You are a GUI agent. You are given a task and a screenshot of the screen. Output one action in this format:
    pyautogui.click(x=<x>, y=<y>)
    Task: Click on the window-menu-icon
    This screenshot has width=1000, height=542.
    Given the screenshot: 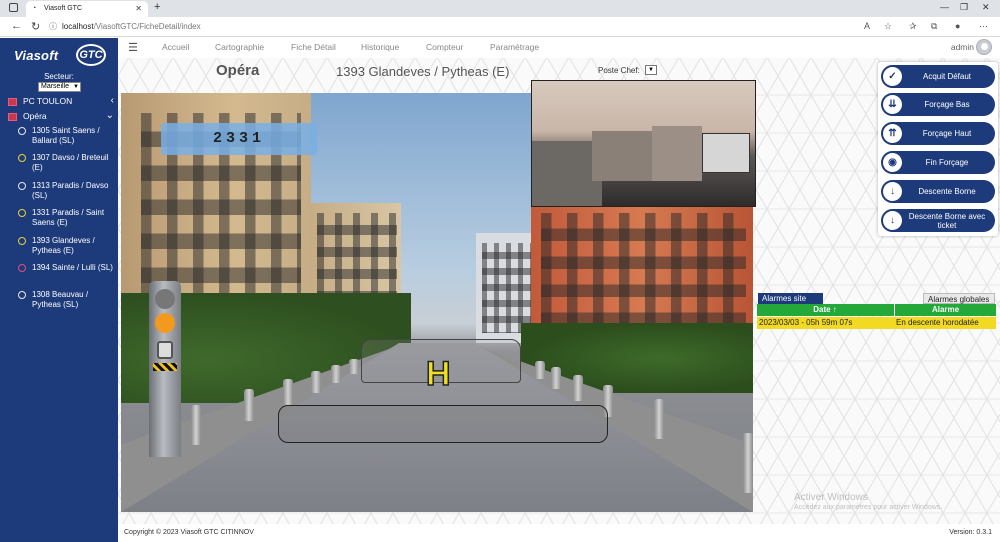 What is the action you would take?
    pyautogui.click(x=13, y=7)
    